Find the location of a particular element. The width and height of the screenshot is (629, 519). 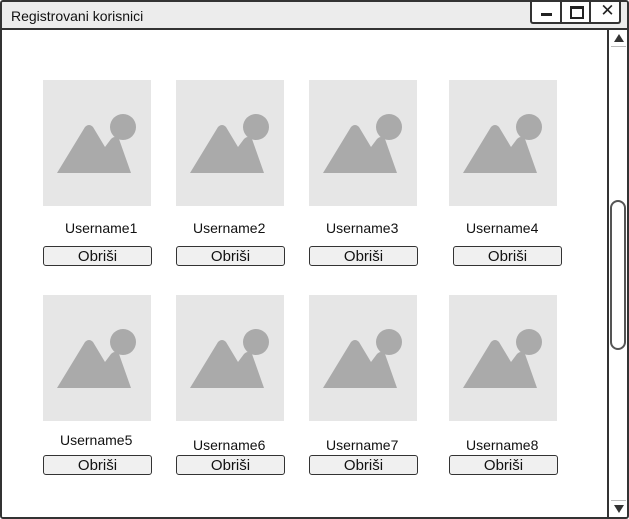

minimize-icon is located at coordinates (546, 14).